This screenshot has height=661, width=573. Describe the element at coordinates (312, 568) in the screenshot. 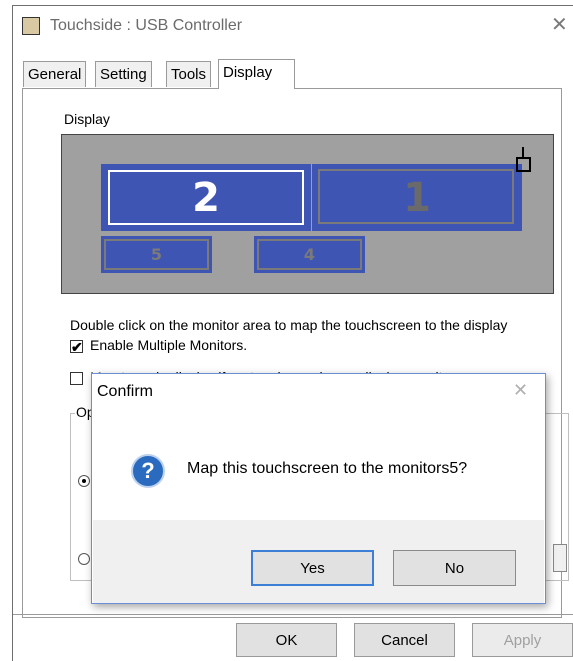

I see `yes-button: Yes` at that location.